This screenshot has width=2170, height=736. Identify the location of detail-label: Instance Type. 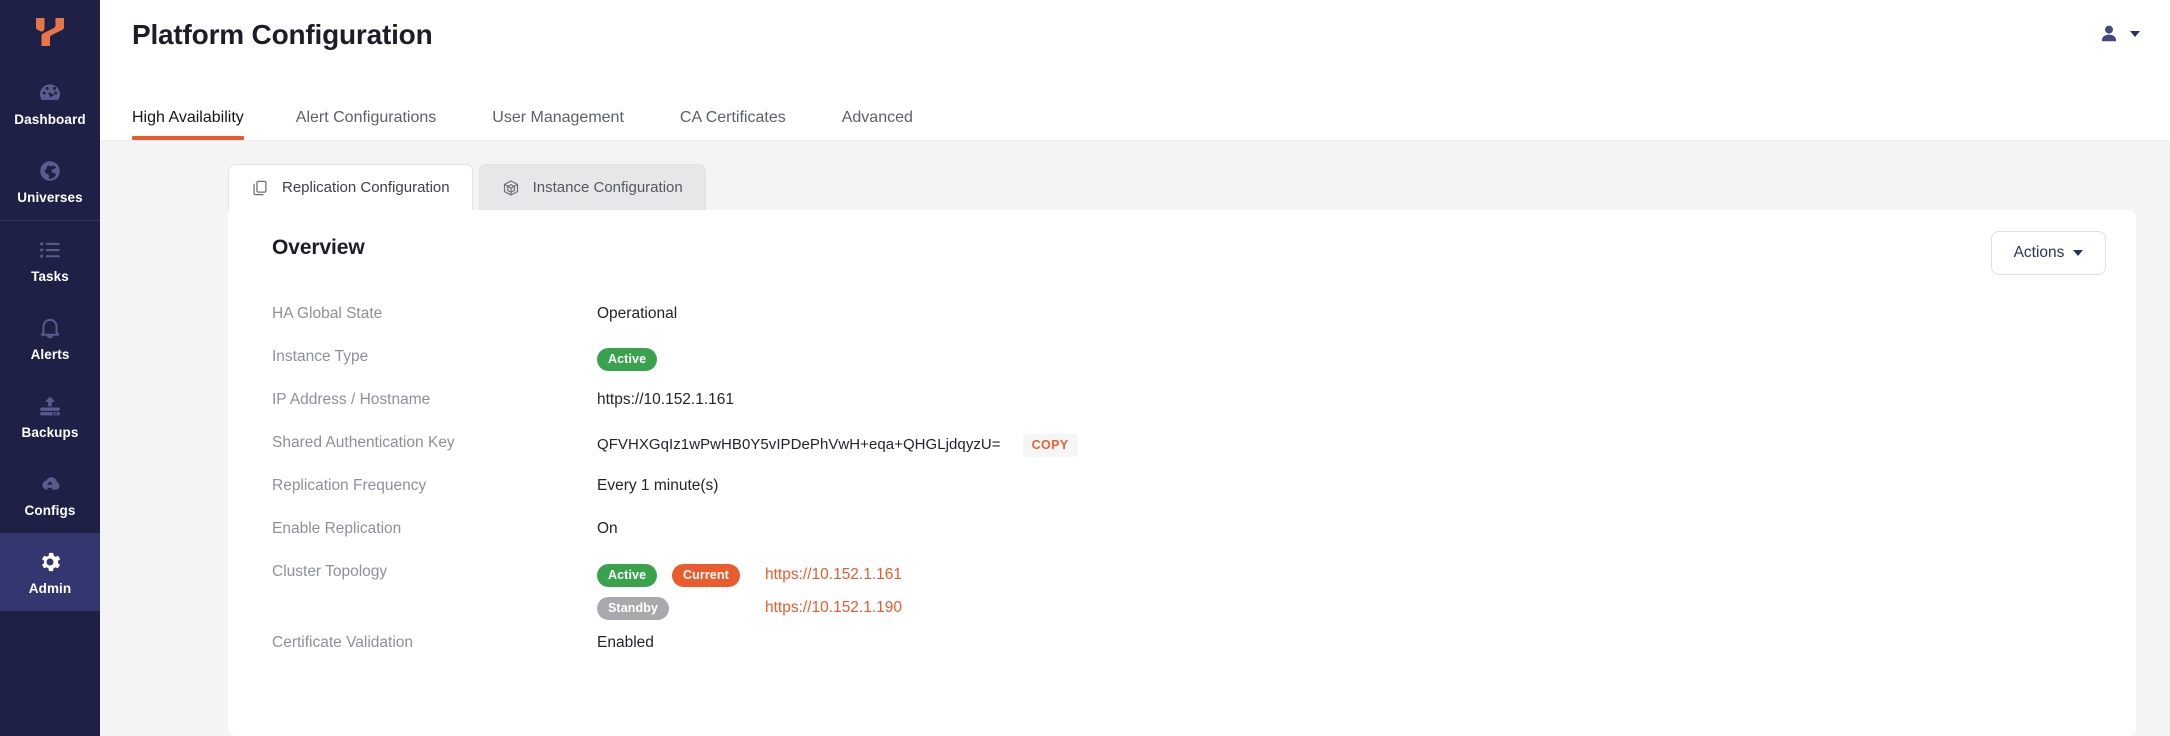
(320, 356).